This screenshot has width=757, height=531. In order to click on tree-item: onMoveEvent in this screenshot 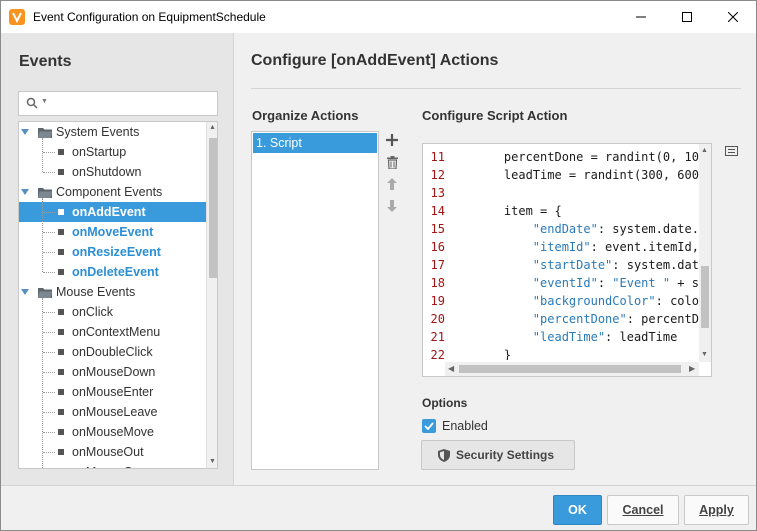, I will do `click(112, 232)`.